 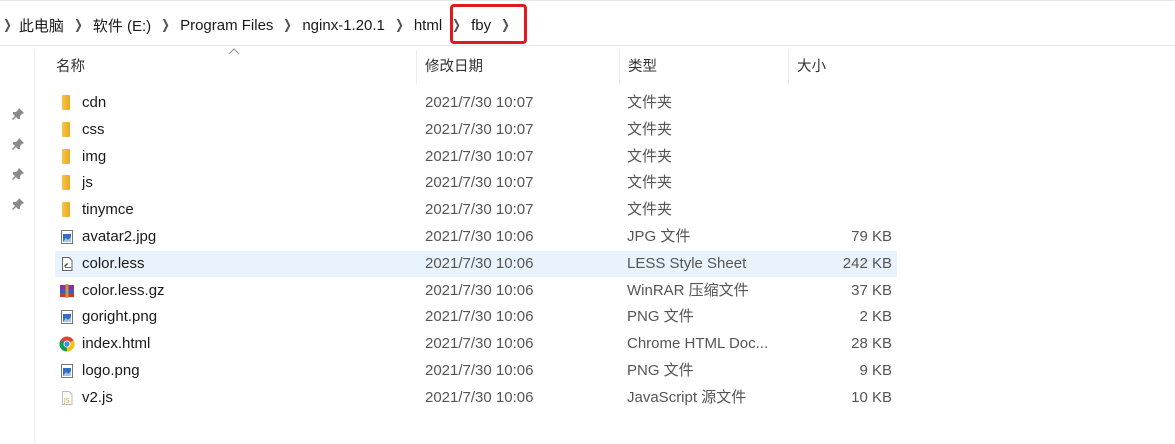 I want to click on table-row: js 2021/7/30 10:07 文件夹, so click(x=476, y=183).